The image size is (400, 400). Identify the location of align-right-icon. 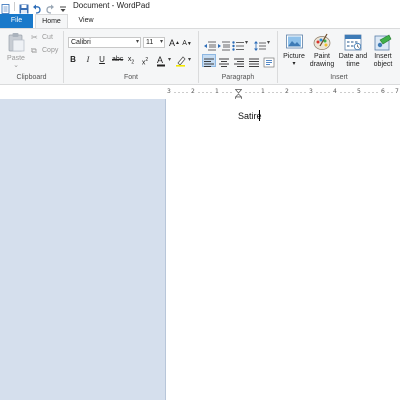
(239, 62).